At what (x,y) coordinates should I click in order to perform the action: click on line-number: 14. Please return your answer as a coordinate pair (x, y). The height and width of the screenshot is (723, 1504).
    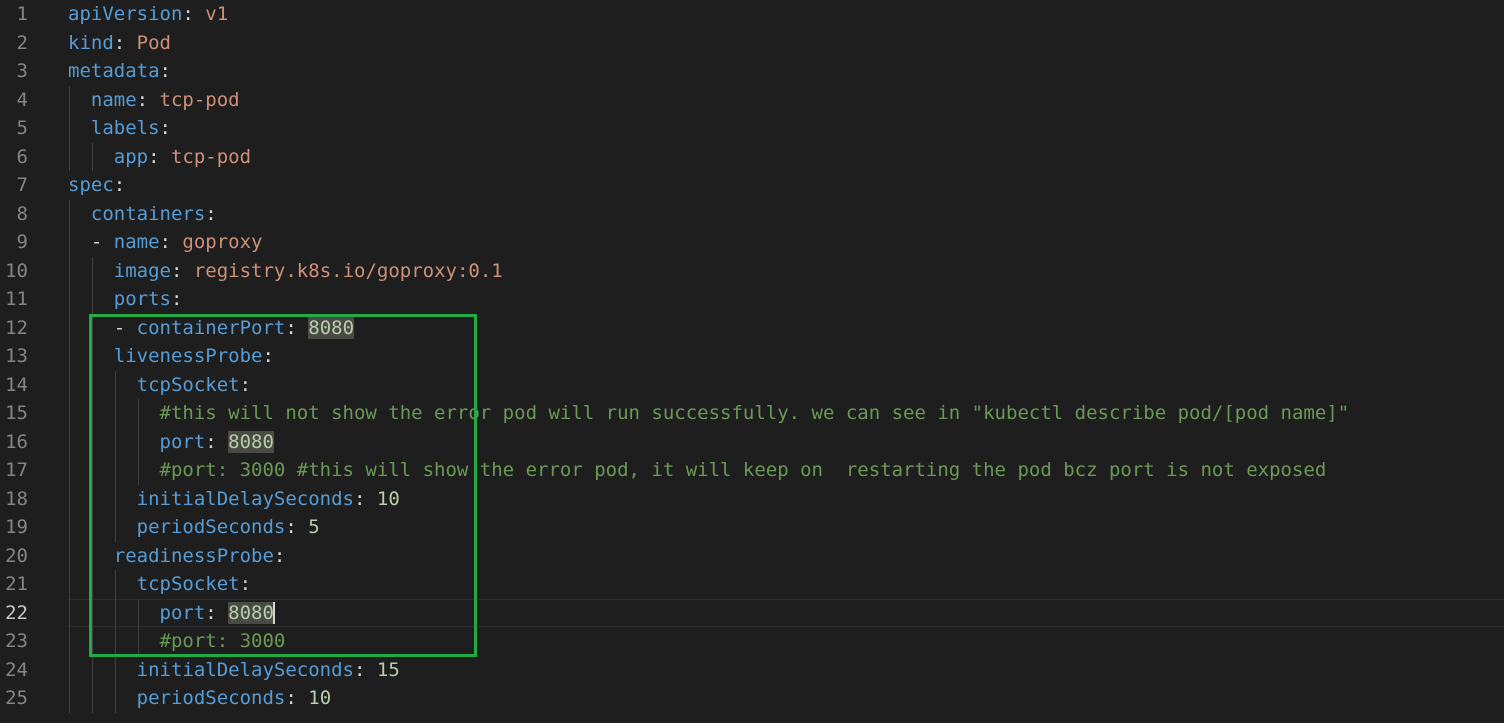
    Looking at the image, I should click on (16, 384).